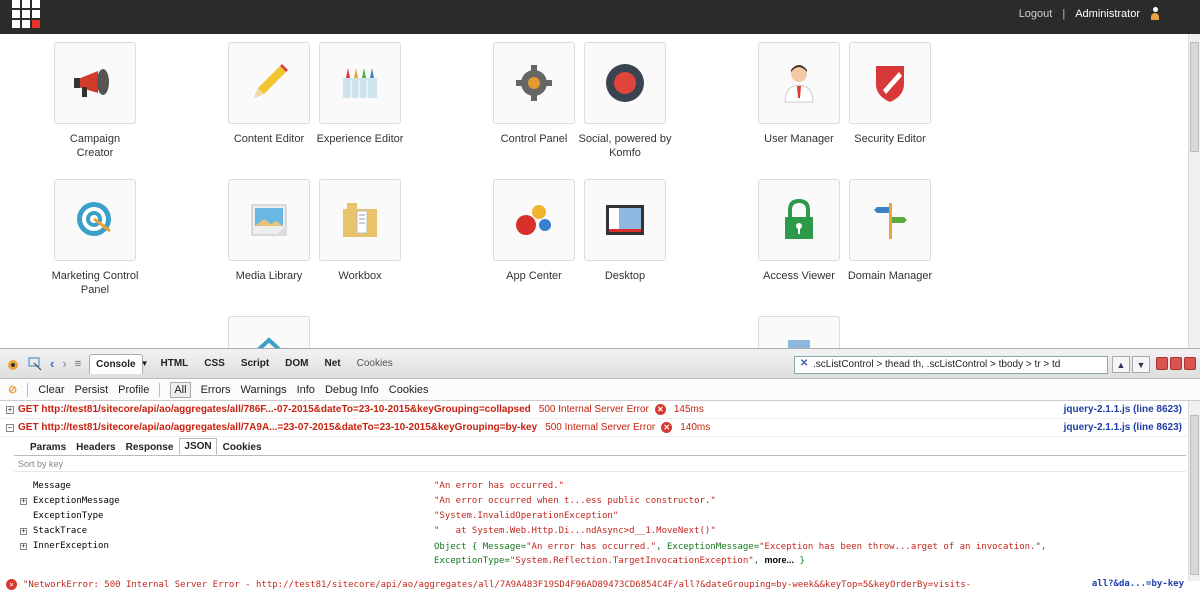 This screenshot has width=1200, height=591. Describe the element at coordinates (10, 427) in the screenshot. I see `collapse-toggle: −` at that location.